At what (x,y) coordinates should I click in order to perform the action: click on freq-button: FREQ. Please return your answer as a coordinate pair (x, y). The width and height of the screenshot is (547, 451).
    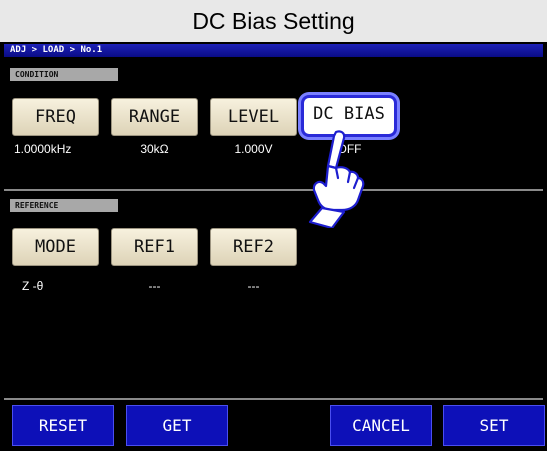
    Looking at the image, I should click on (55, 117).